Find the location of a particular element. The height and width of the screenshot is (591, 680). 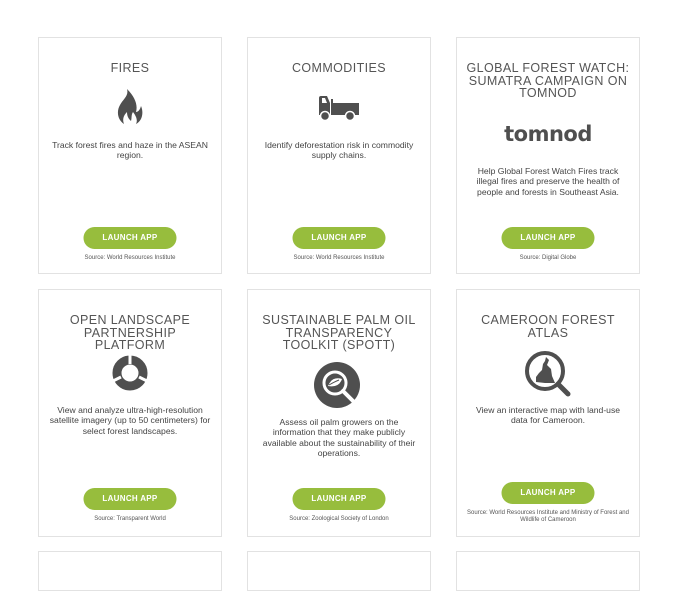

tomnod-logo: tomnod is located at coordinates (548, 134).